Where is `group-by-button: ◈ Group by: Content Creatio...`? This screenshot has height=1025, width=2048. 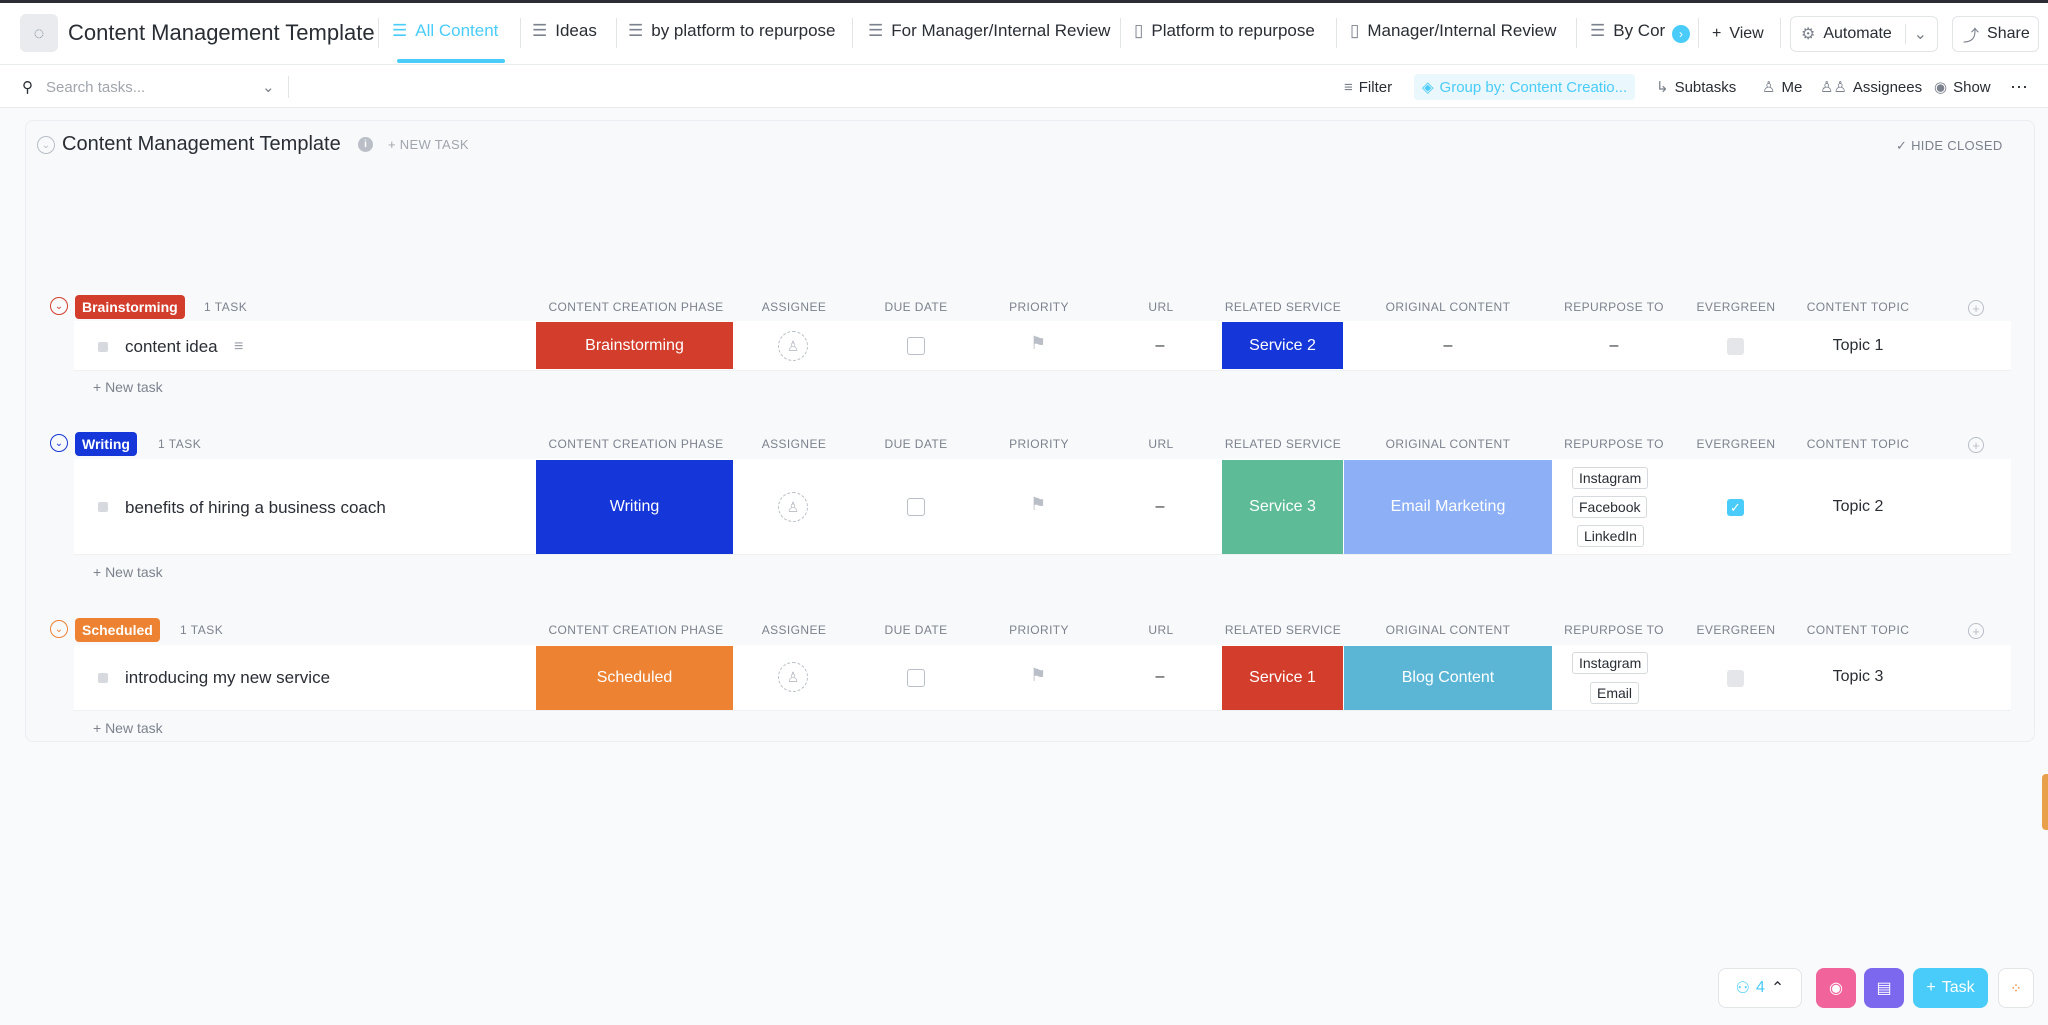
group-by-button: ◈ Group by: Content Creatio... is located at coordinates (1525, 87).